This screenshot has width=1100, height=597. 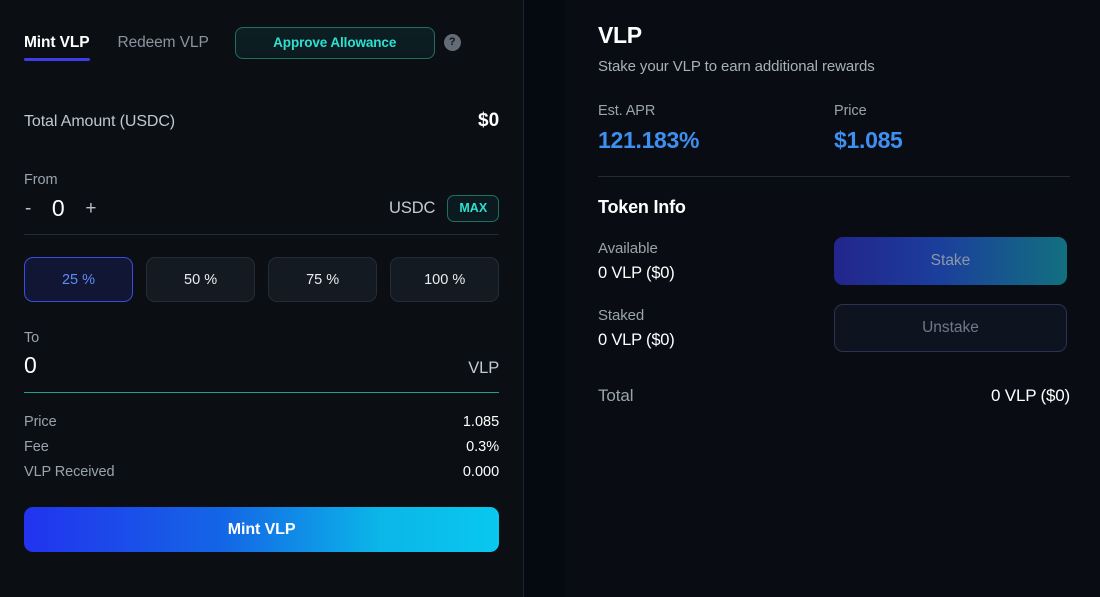 What do you see at coordinates (621, 315) in the screenshot?
I see `info-key: Staked` at bounding box center [621, 315].